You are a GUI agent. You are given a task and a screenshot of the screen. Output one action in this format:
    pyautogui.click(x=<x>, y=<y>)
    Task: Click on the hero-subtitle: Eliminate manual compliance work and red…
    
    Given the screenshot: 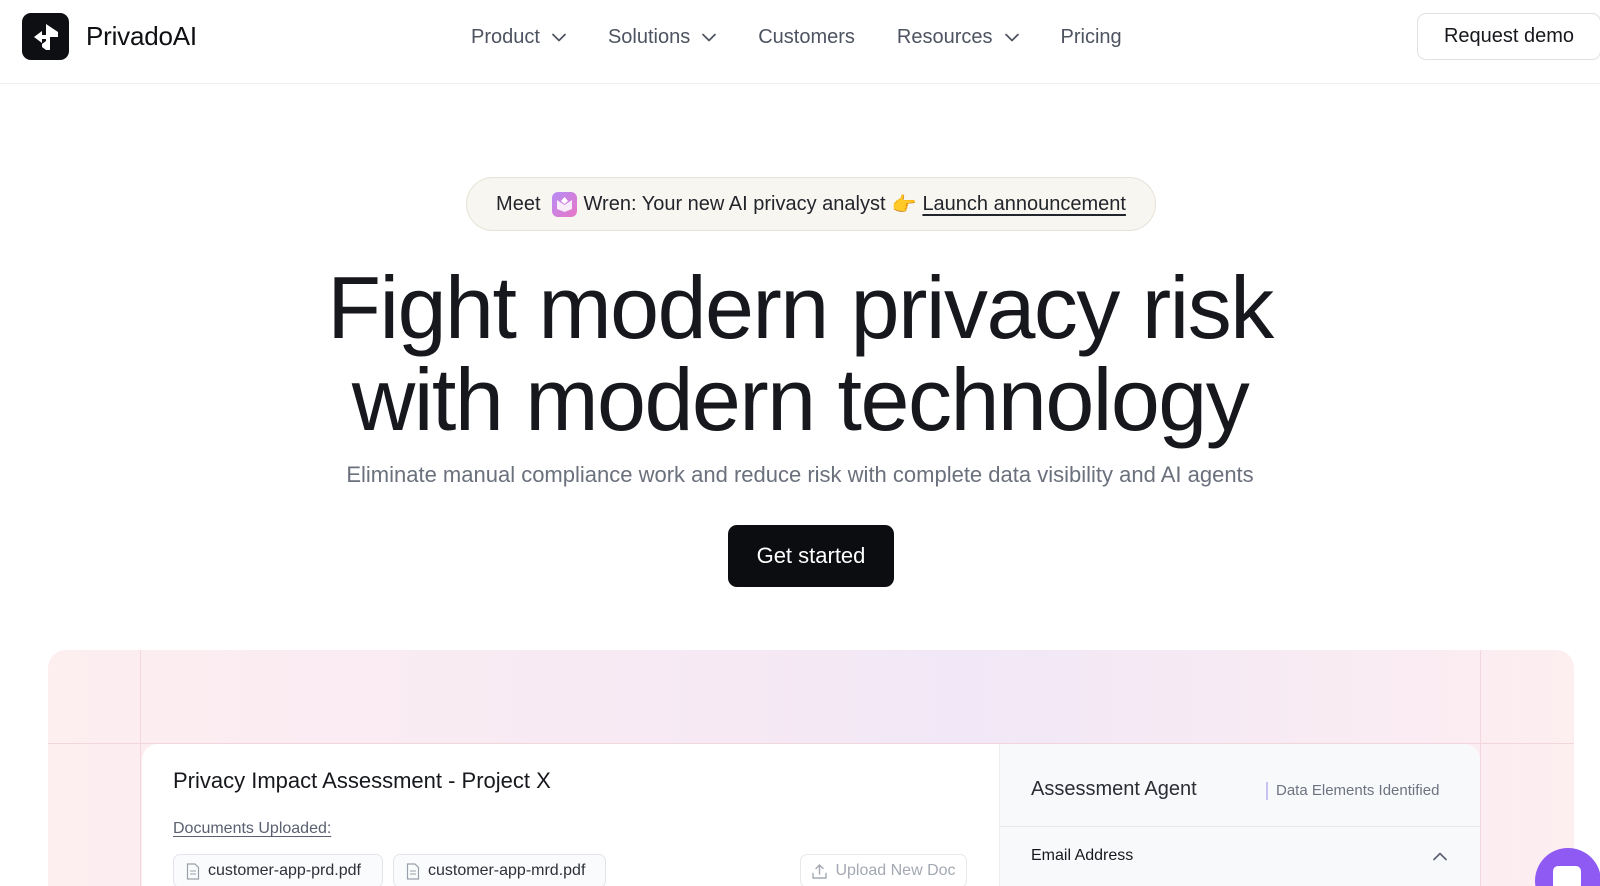 What is the action you would take?
    pyautogui.click(x=800, y=474)
    